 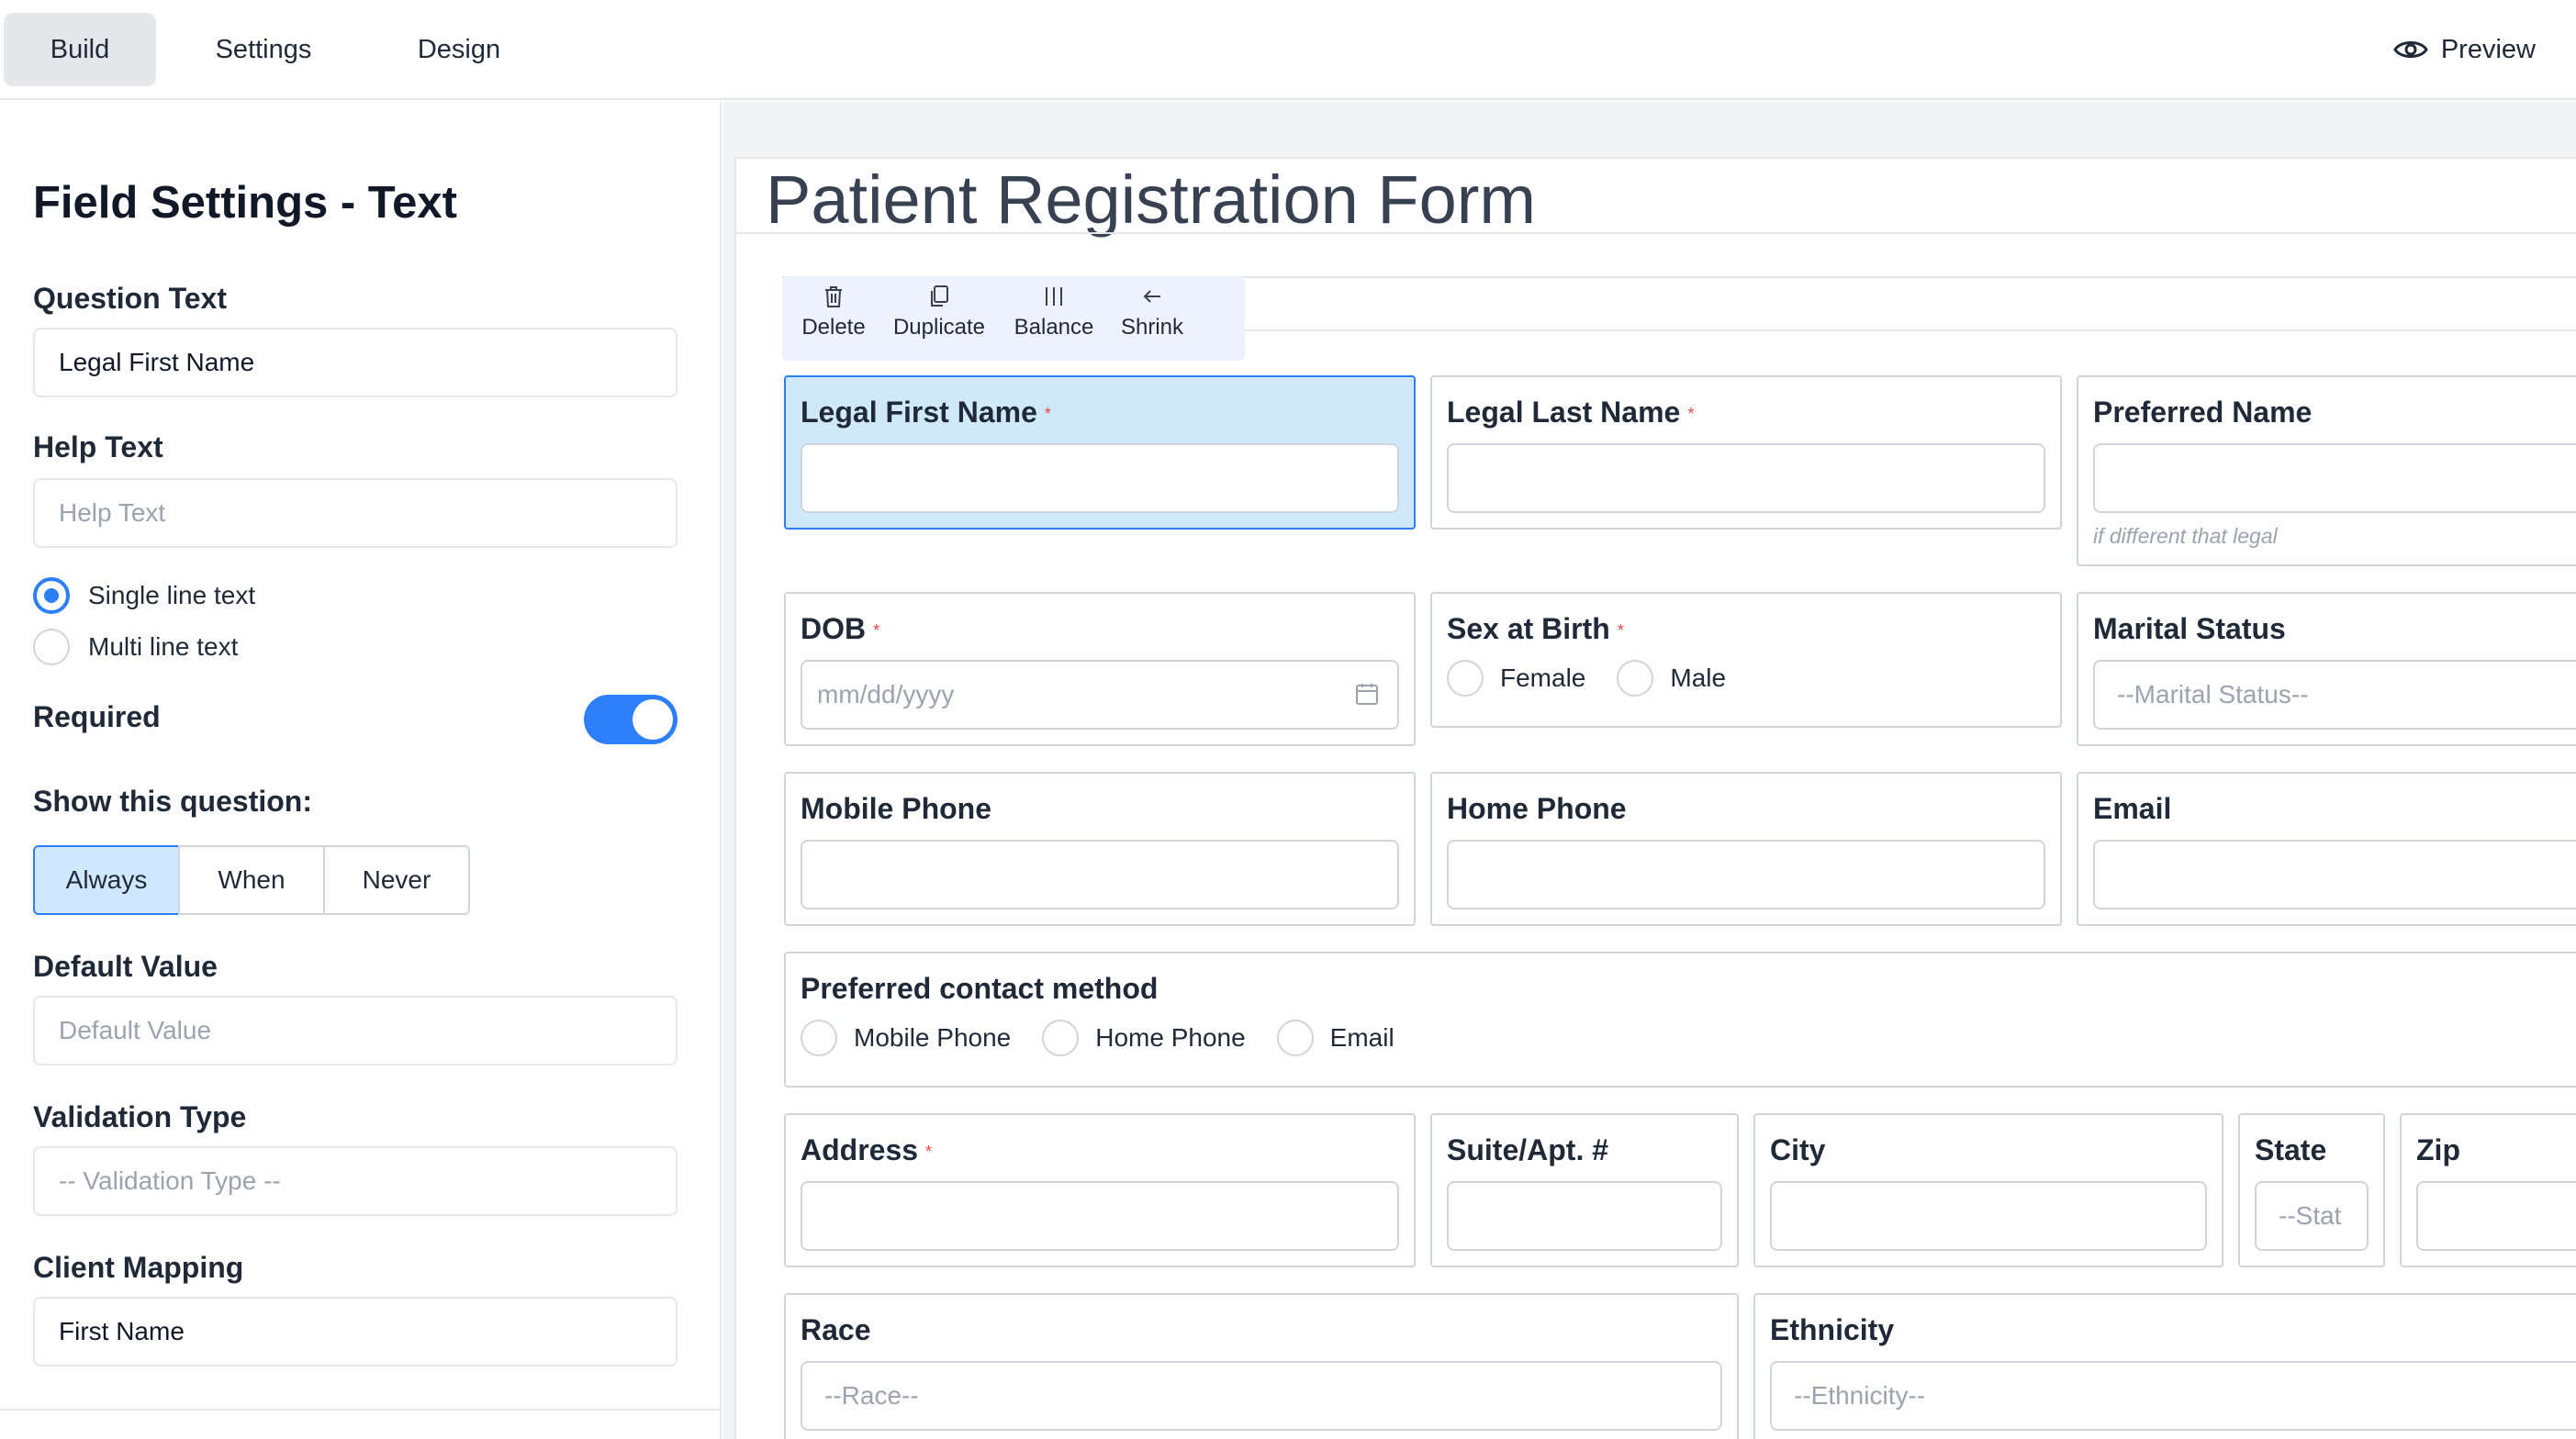 I want to click on home-phone-input, so click(x=1746, y=874).